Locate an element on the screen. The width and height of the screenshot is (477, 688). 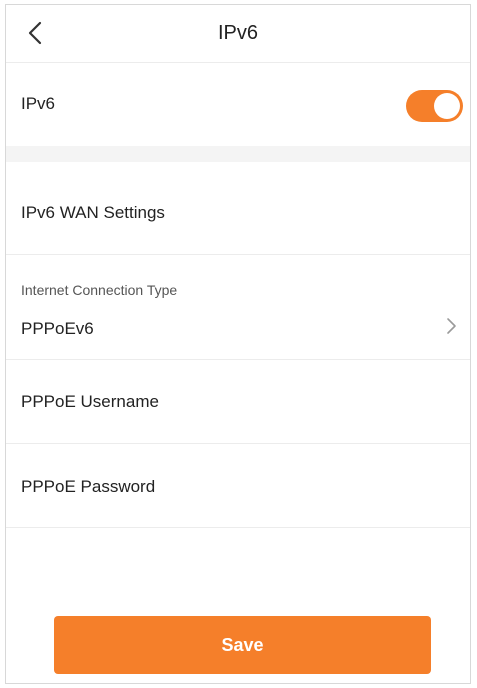
connection-type-caption: Internet Connection Type is located at coordinates (99, 290).